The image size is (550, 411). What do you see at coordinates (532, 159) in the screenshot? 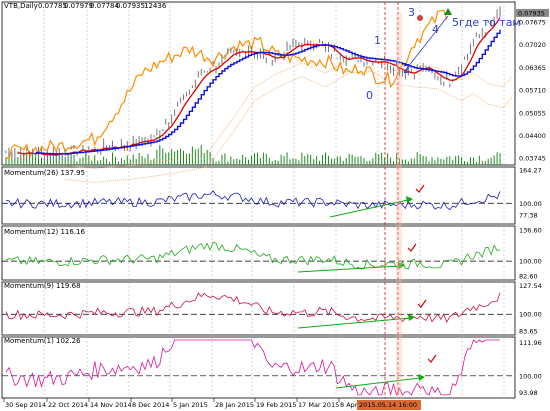
I see `price-axis-label: 0.03745` at bounding box center [532, 159].